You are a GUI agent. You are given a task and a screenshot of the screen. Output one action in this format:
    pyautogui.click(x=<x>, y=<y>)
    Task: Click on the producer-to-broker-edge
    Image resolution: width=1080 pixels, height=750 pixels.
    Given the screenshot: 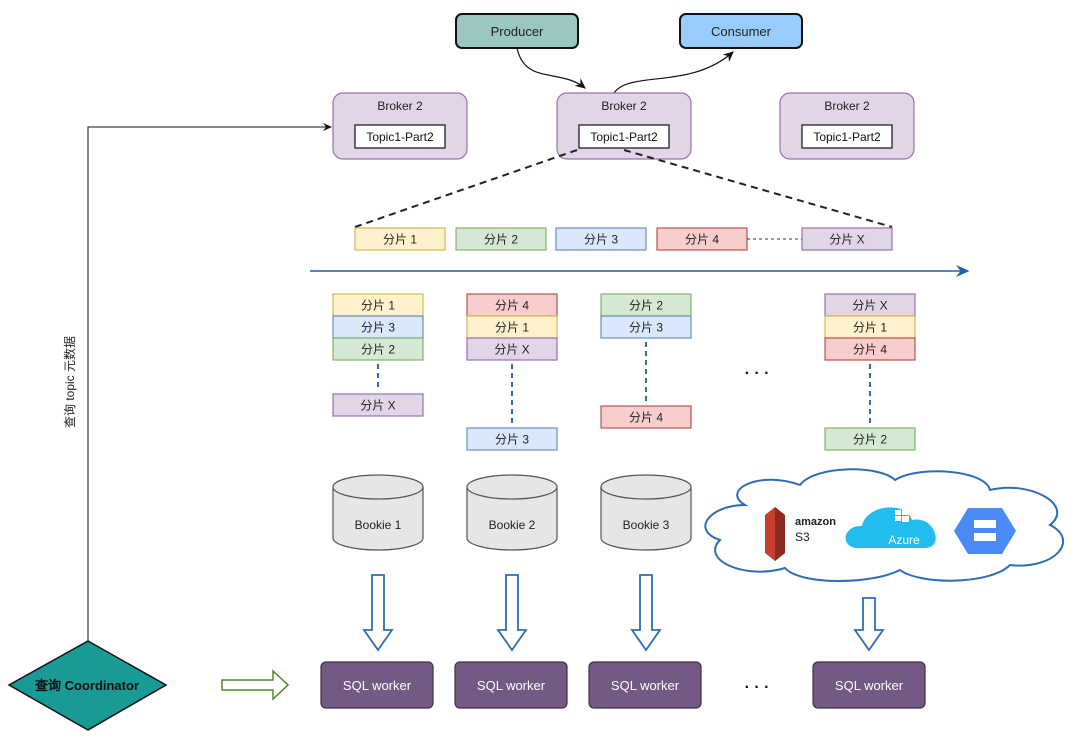 What is the action you would take?
    pyautogui.click(x=551, y=68)
    